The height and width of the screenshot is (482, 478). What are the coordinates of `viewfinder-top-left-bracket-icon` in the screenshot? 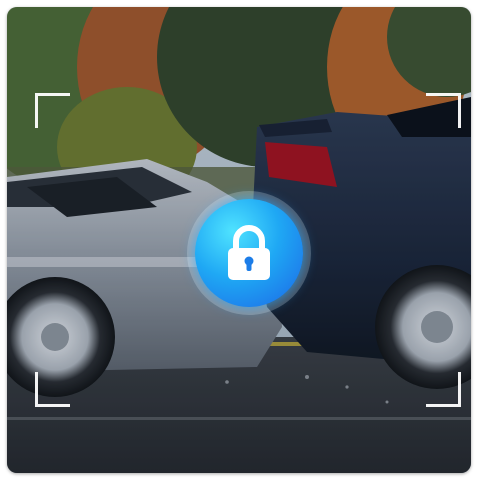 It's located at (52, 110).